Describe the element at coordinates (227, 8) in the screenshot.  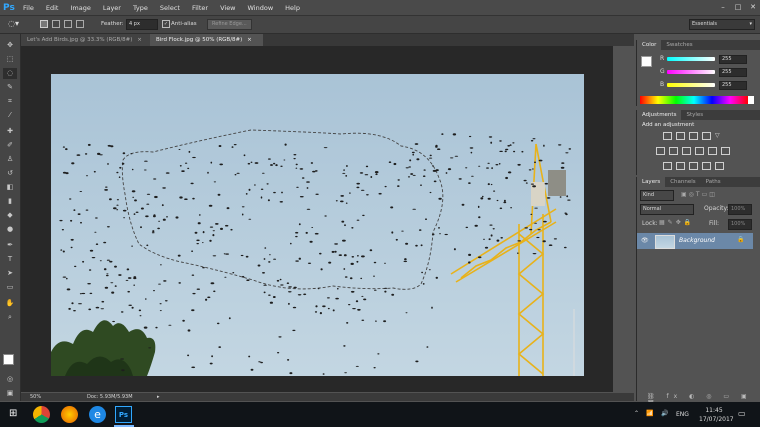
I see `menu-view: View` at that location.